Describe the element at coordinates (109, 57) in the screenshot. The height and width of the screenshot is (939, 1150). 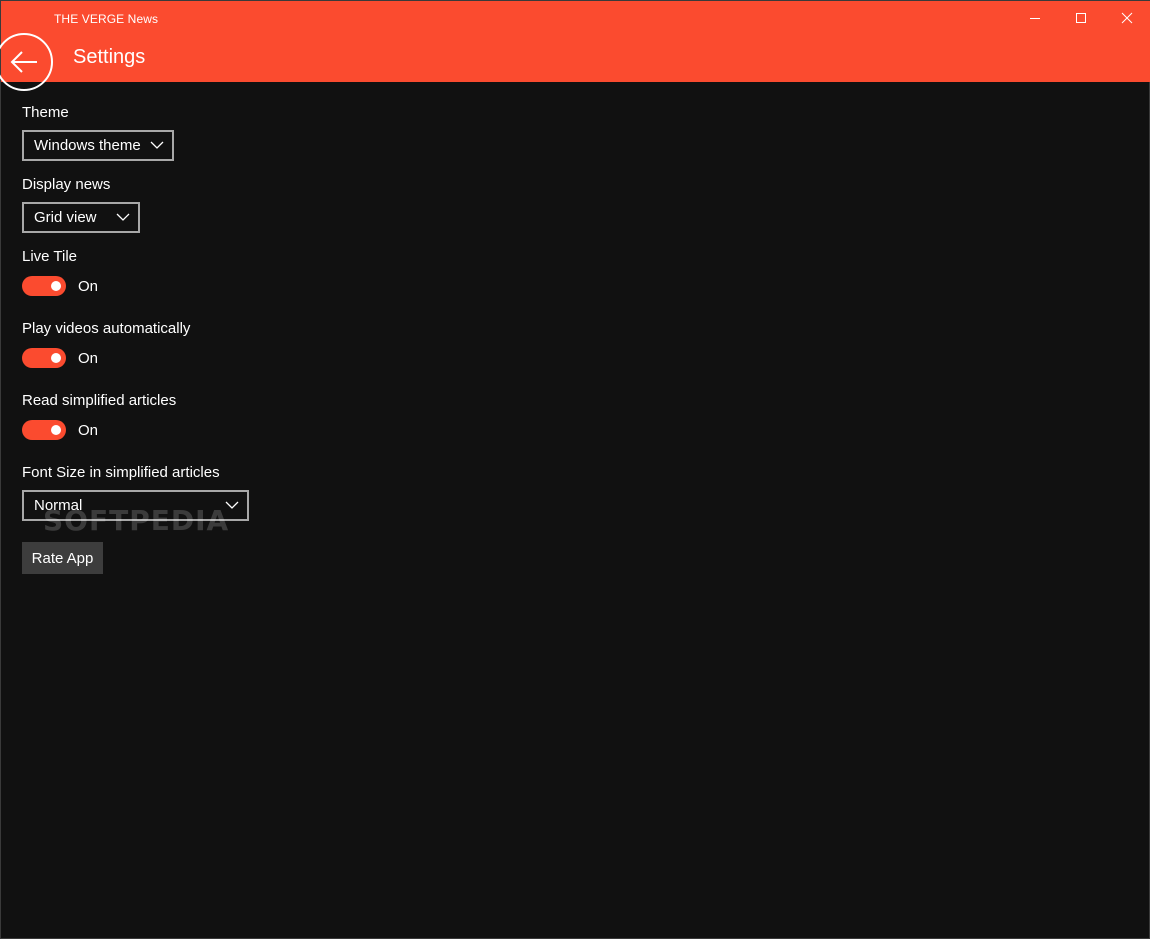
I see `page-title: Settings` at that location.